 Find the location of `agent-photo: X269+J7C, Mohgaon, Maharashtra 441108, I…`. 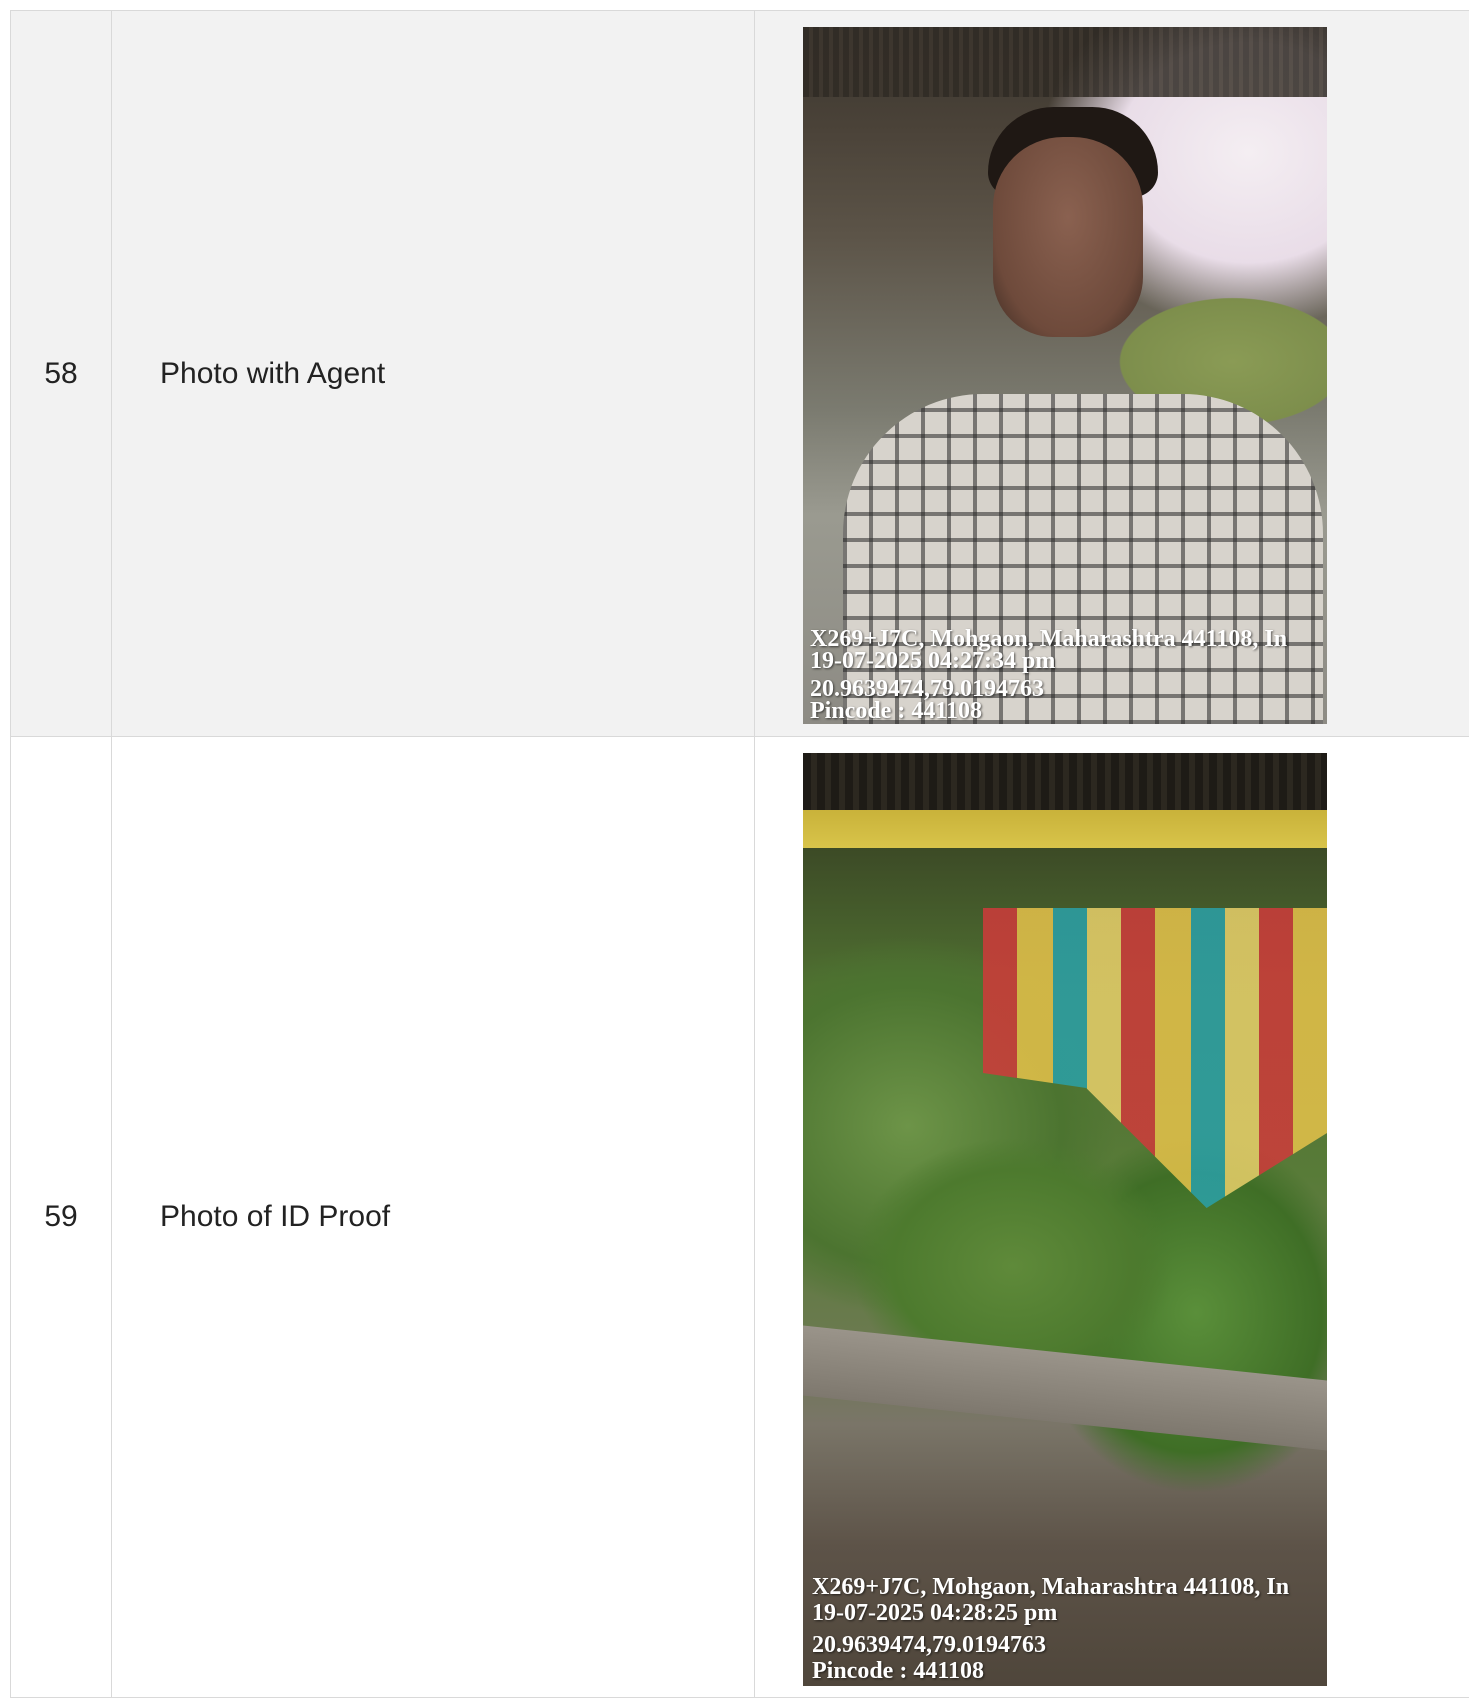

agent-photo: X269+J7C, Mohgaon, Maharashtra 441108, I… is located at coordinates (1065, 375).